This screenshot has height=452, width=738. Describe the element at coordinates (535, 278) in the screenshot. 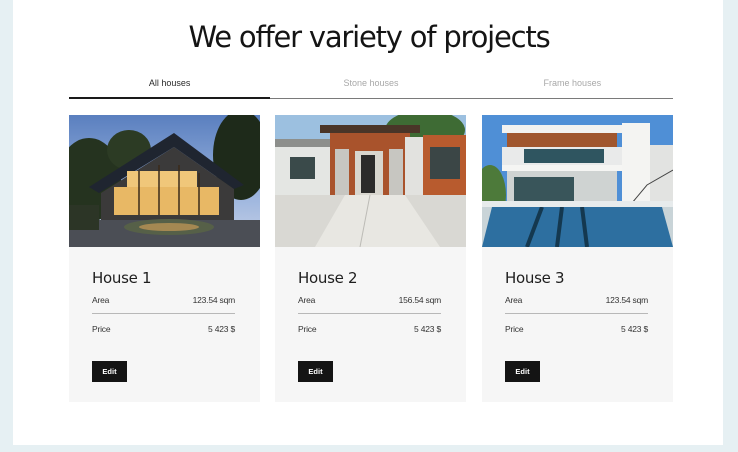

I see `card-title: House 3` at that location.